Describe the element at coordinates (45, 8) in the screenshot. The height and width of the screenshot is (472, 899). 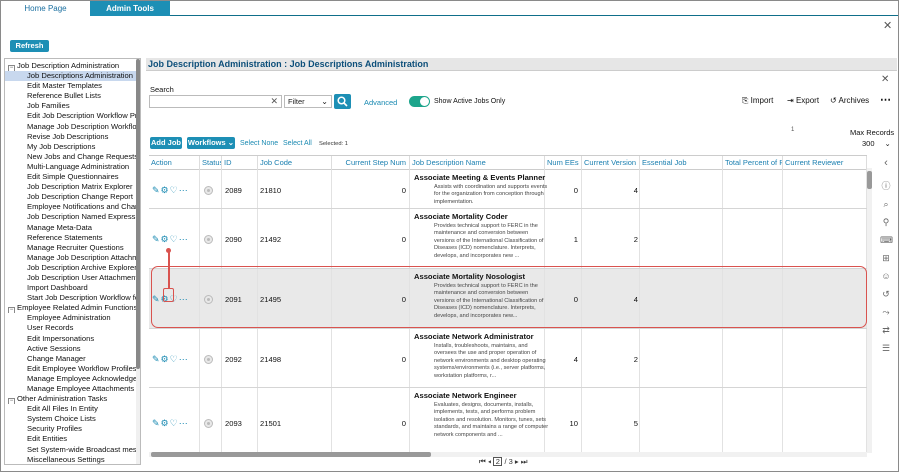
I see `tab-home-page: Home Page` at that location.